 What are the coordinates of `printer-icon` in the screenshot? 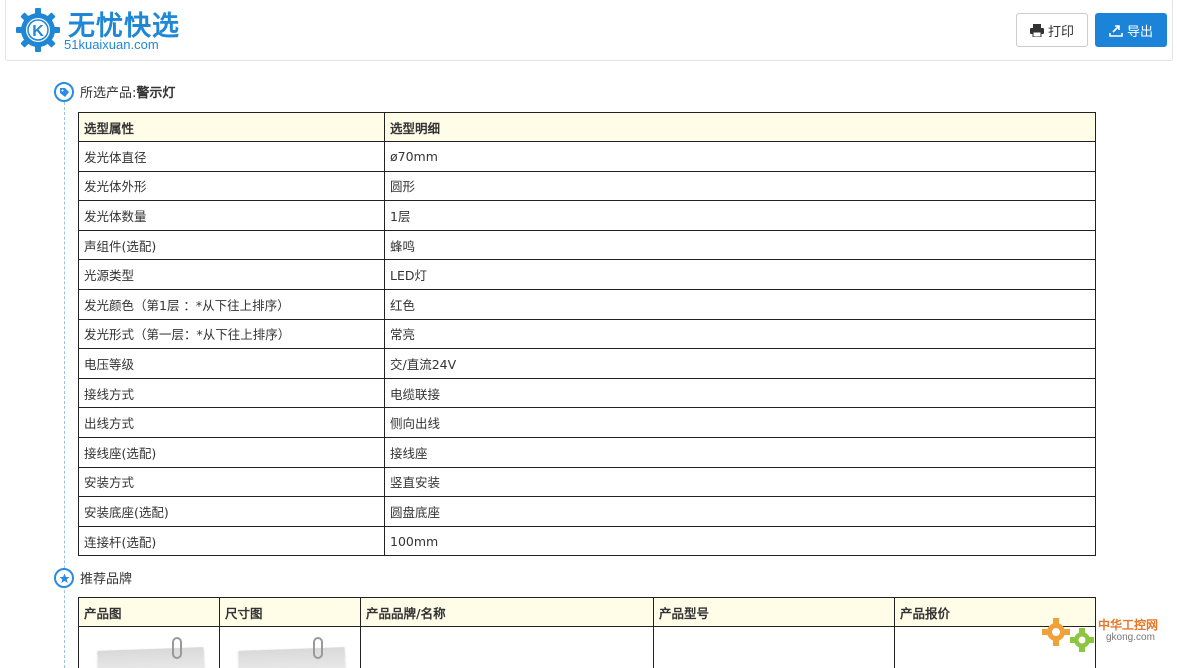 It's located at (1036, 30).